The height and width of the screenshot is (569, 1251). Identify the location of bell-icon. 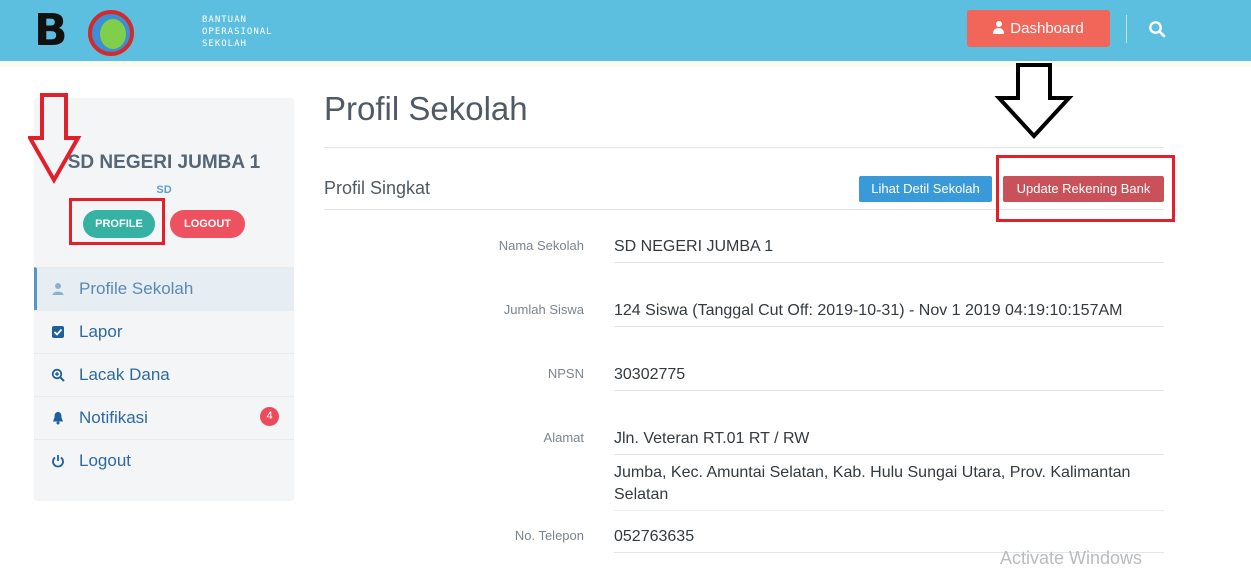
(58, 418).